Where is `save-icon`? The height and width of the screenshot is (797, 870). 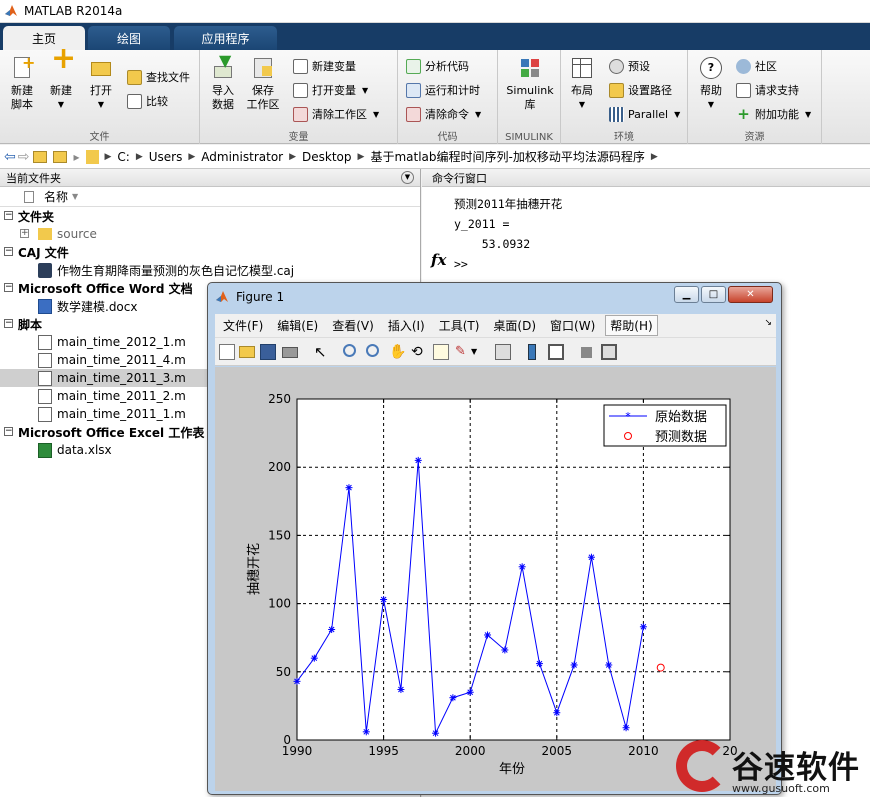 save-icon is located at coordinates (268, 352).